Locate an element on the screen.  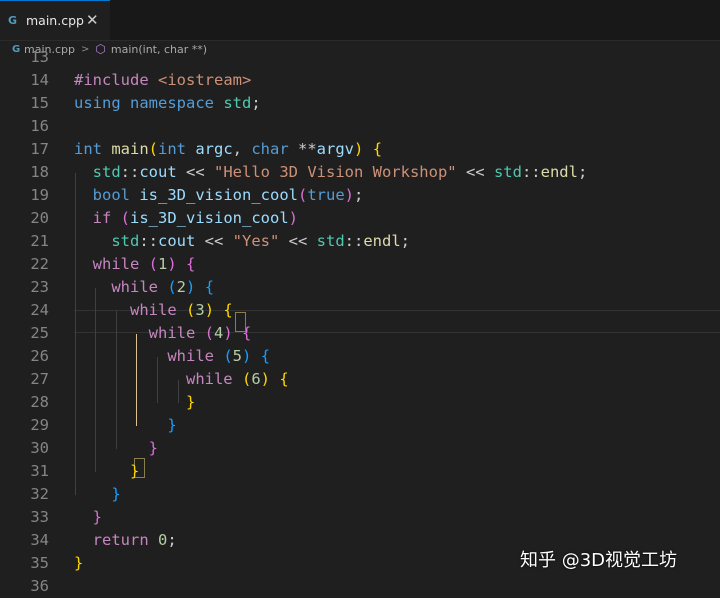
code-line: 19 bool is_3D_vision_cool(true); is located at coordinates (360, 195).